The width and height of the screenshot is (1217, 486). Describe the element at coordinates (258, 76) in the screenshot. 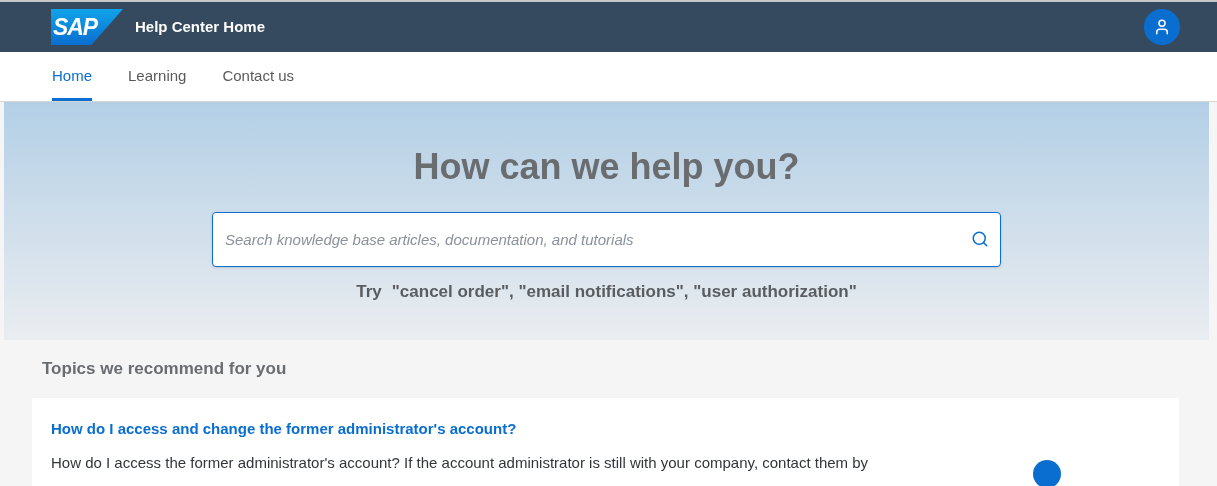

I see `nav-tab: Contact us` at that location.